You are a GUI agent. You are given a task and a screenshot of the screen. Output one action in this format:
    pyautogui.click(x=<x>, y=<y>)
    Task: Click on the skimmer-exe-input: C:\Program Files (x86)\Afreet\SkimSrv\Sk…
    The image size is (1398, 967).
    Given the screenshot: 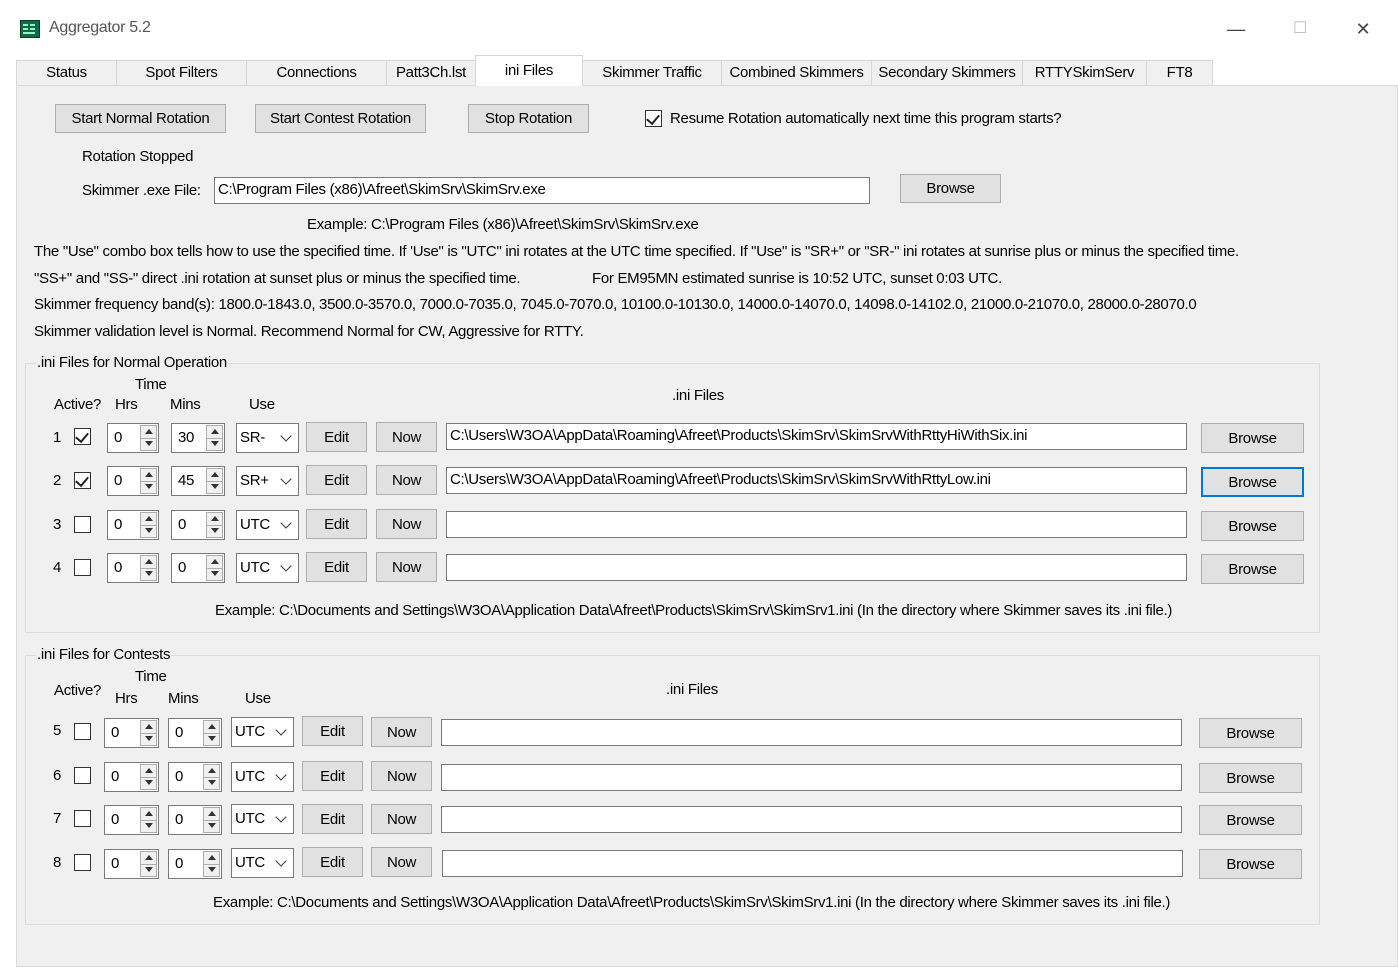 What is the action you would take?
    pyautogui.click(x=542, y=190)
    